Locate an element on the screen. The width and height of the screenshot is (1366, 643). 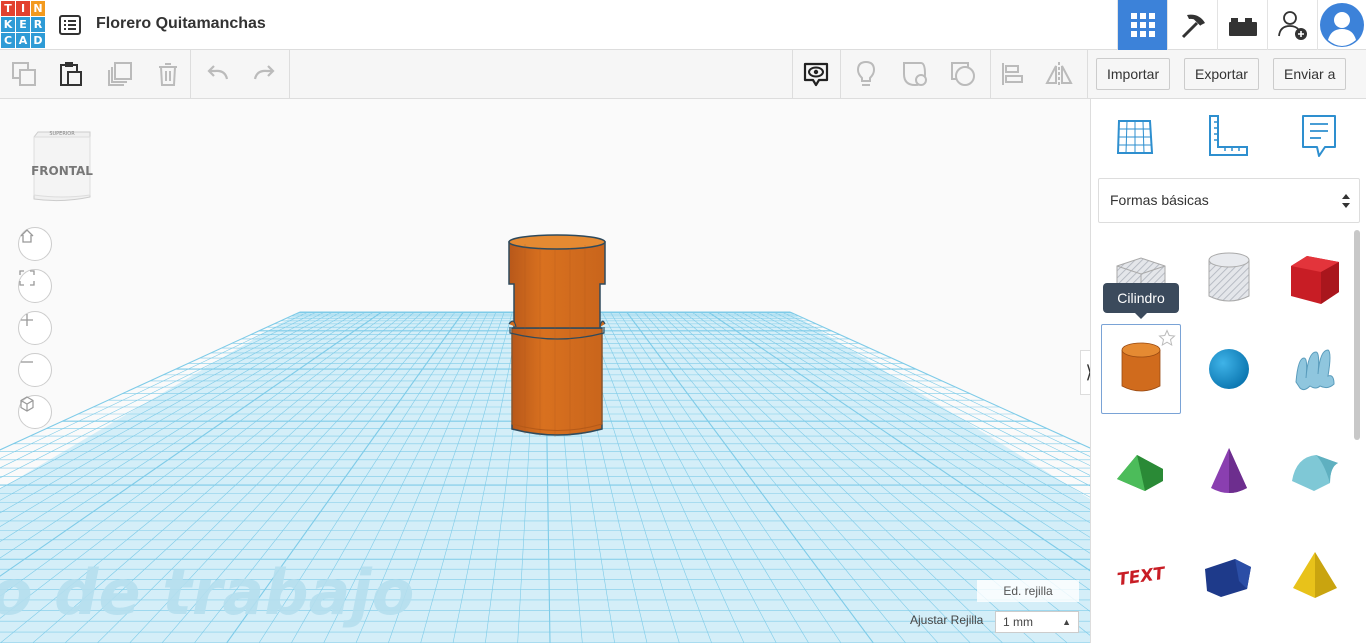
duplicate-icon is located at coordinates (120, 74).